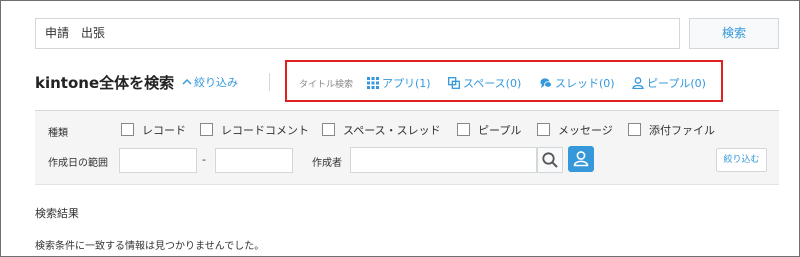 This screenshot has height=257, width=800. I want to click on checkbox-label: レコード, so click(164, 130).